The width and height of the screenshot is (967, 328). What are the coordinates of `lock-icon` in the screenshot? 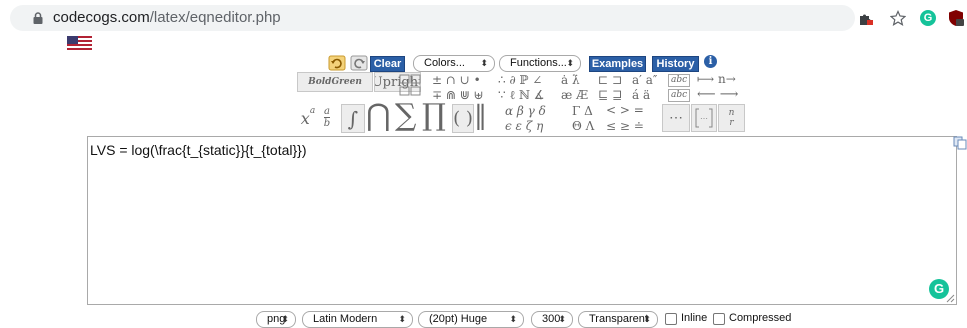 It's located at (38, 18).